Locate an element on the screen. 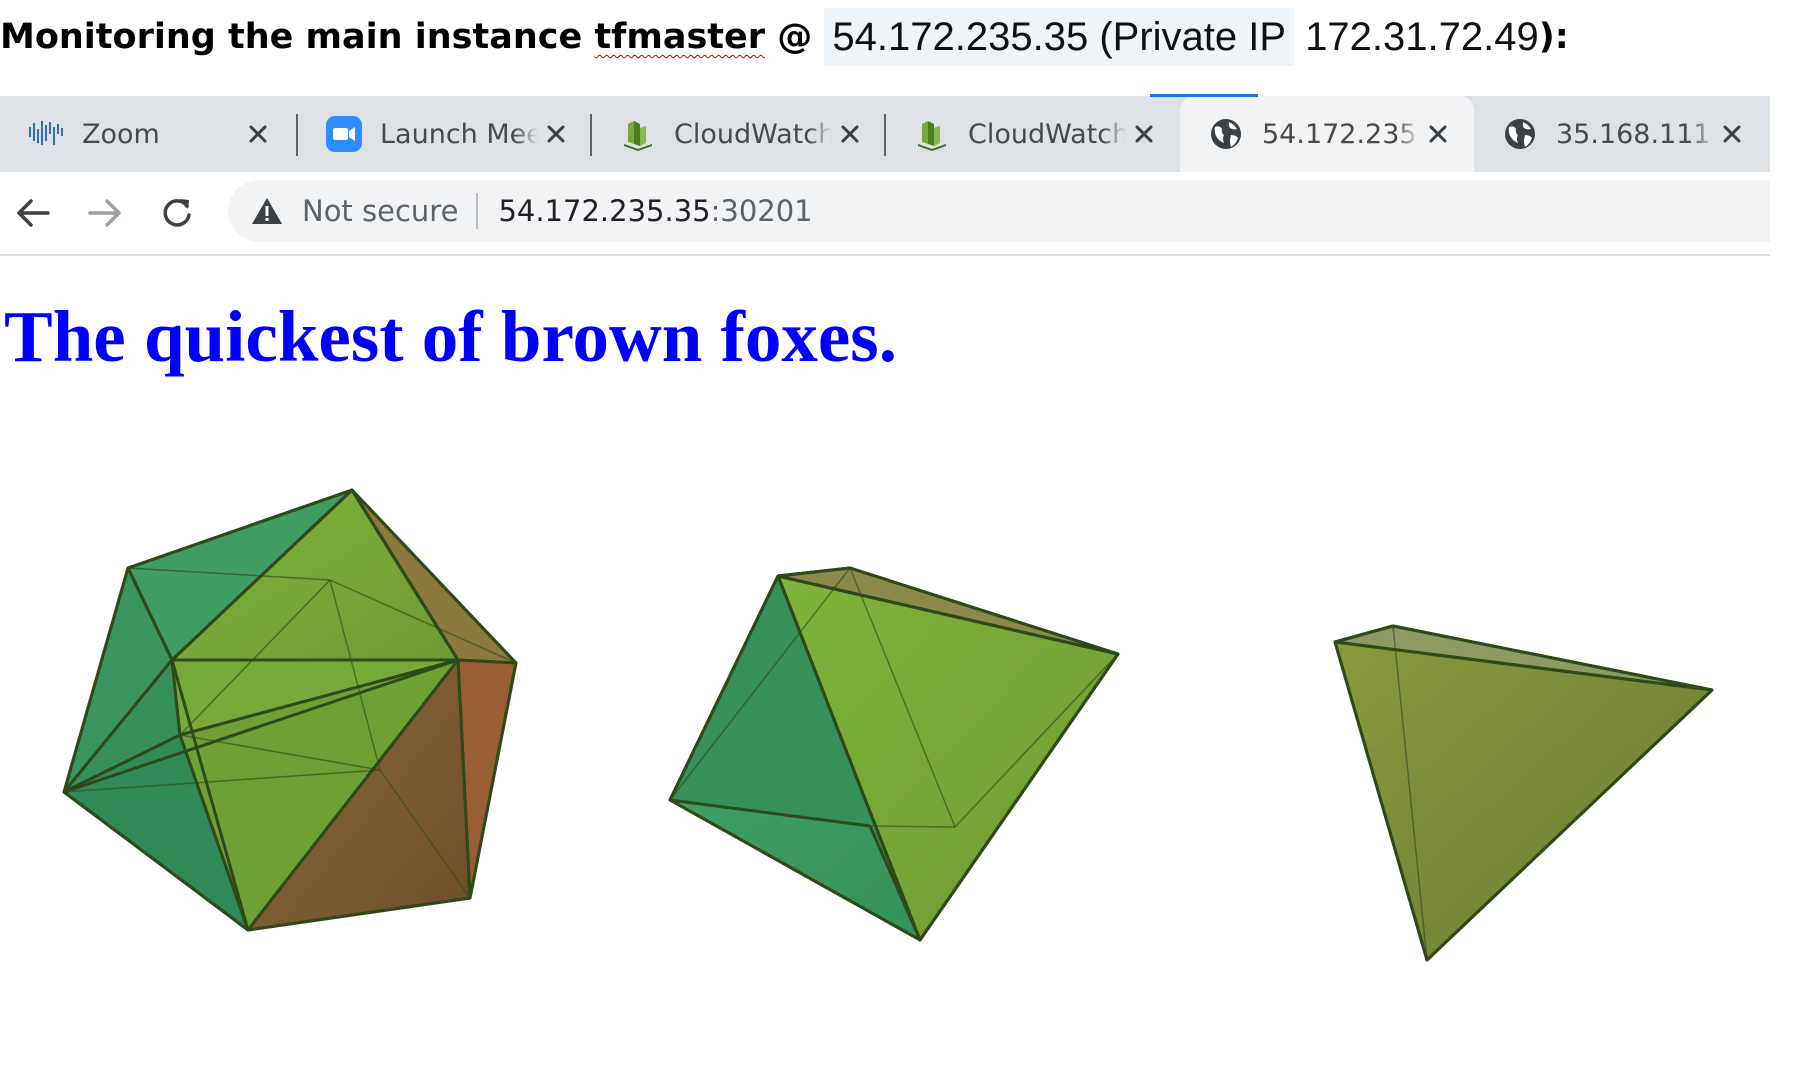  page-heading: The quickest of brown foxes. is located at coordinates (450, 336).